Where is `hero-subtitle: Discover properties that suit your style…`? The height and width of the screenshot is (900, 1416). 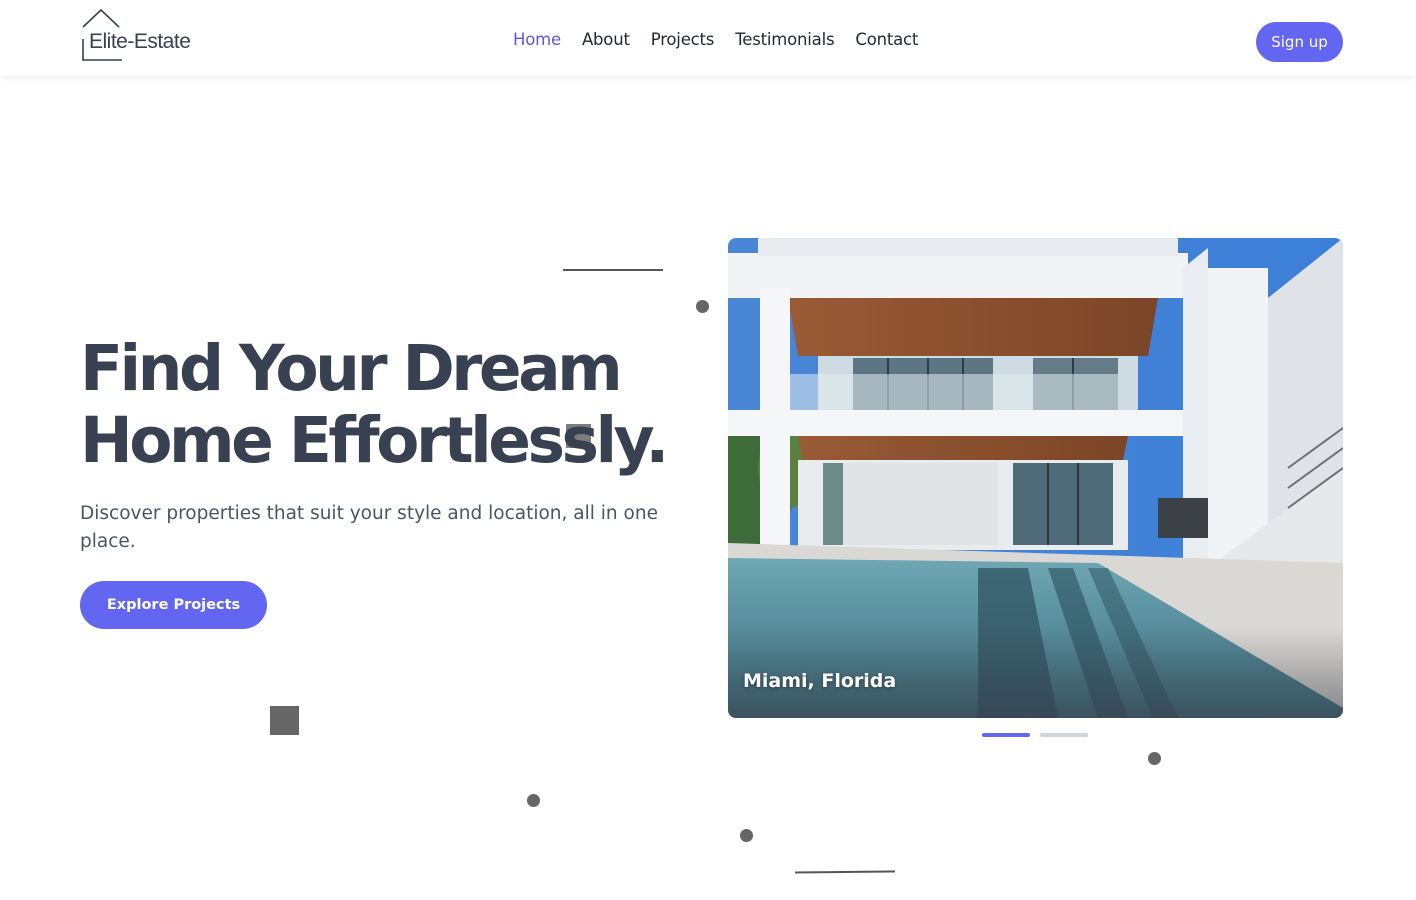
hero-subtitle: Discover properties that suit your style… is located at coordinates (369, 527).